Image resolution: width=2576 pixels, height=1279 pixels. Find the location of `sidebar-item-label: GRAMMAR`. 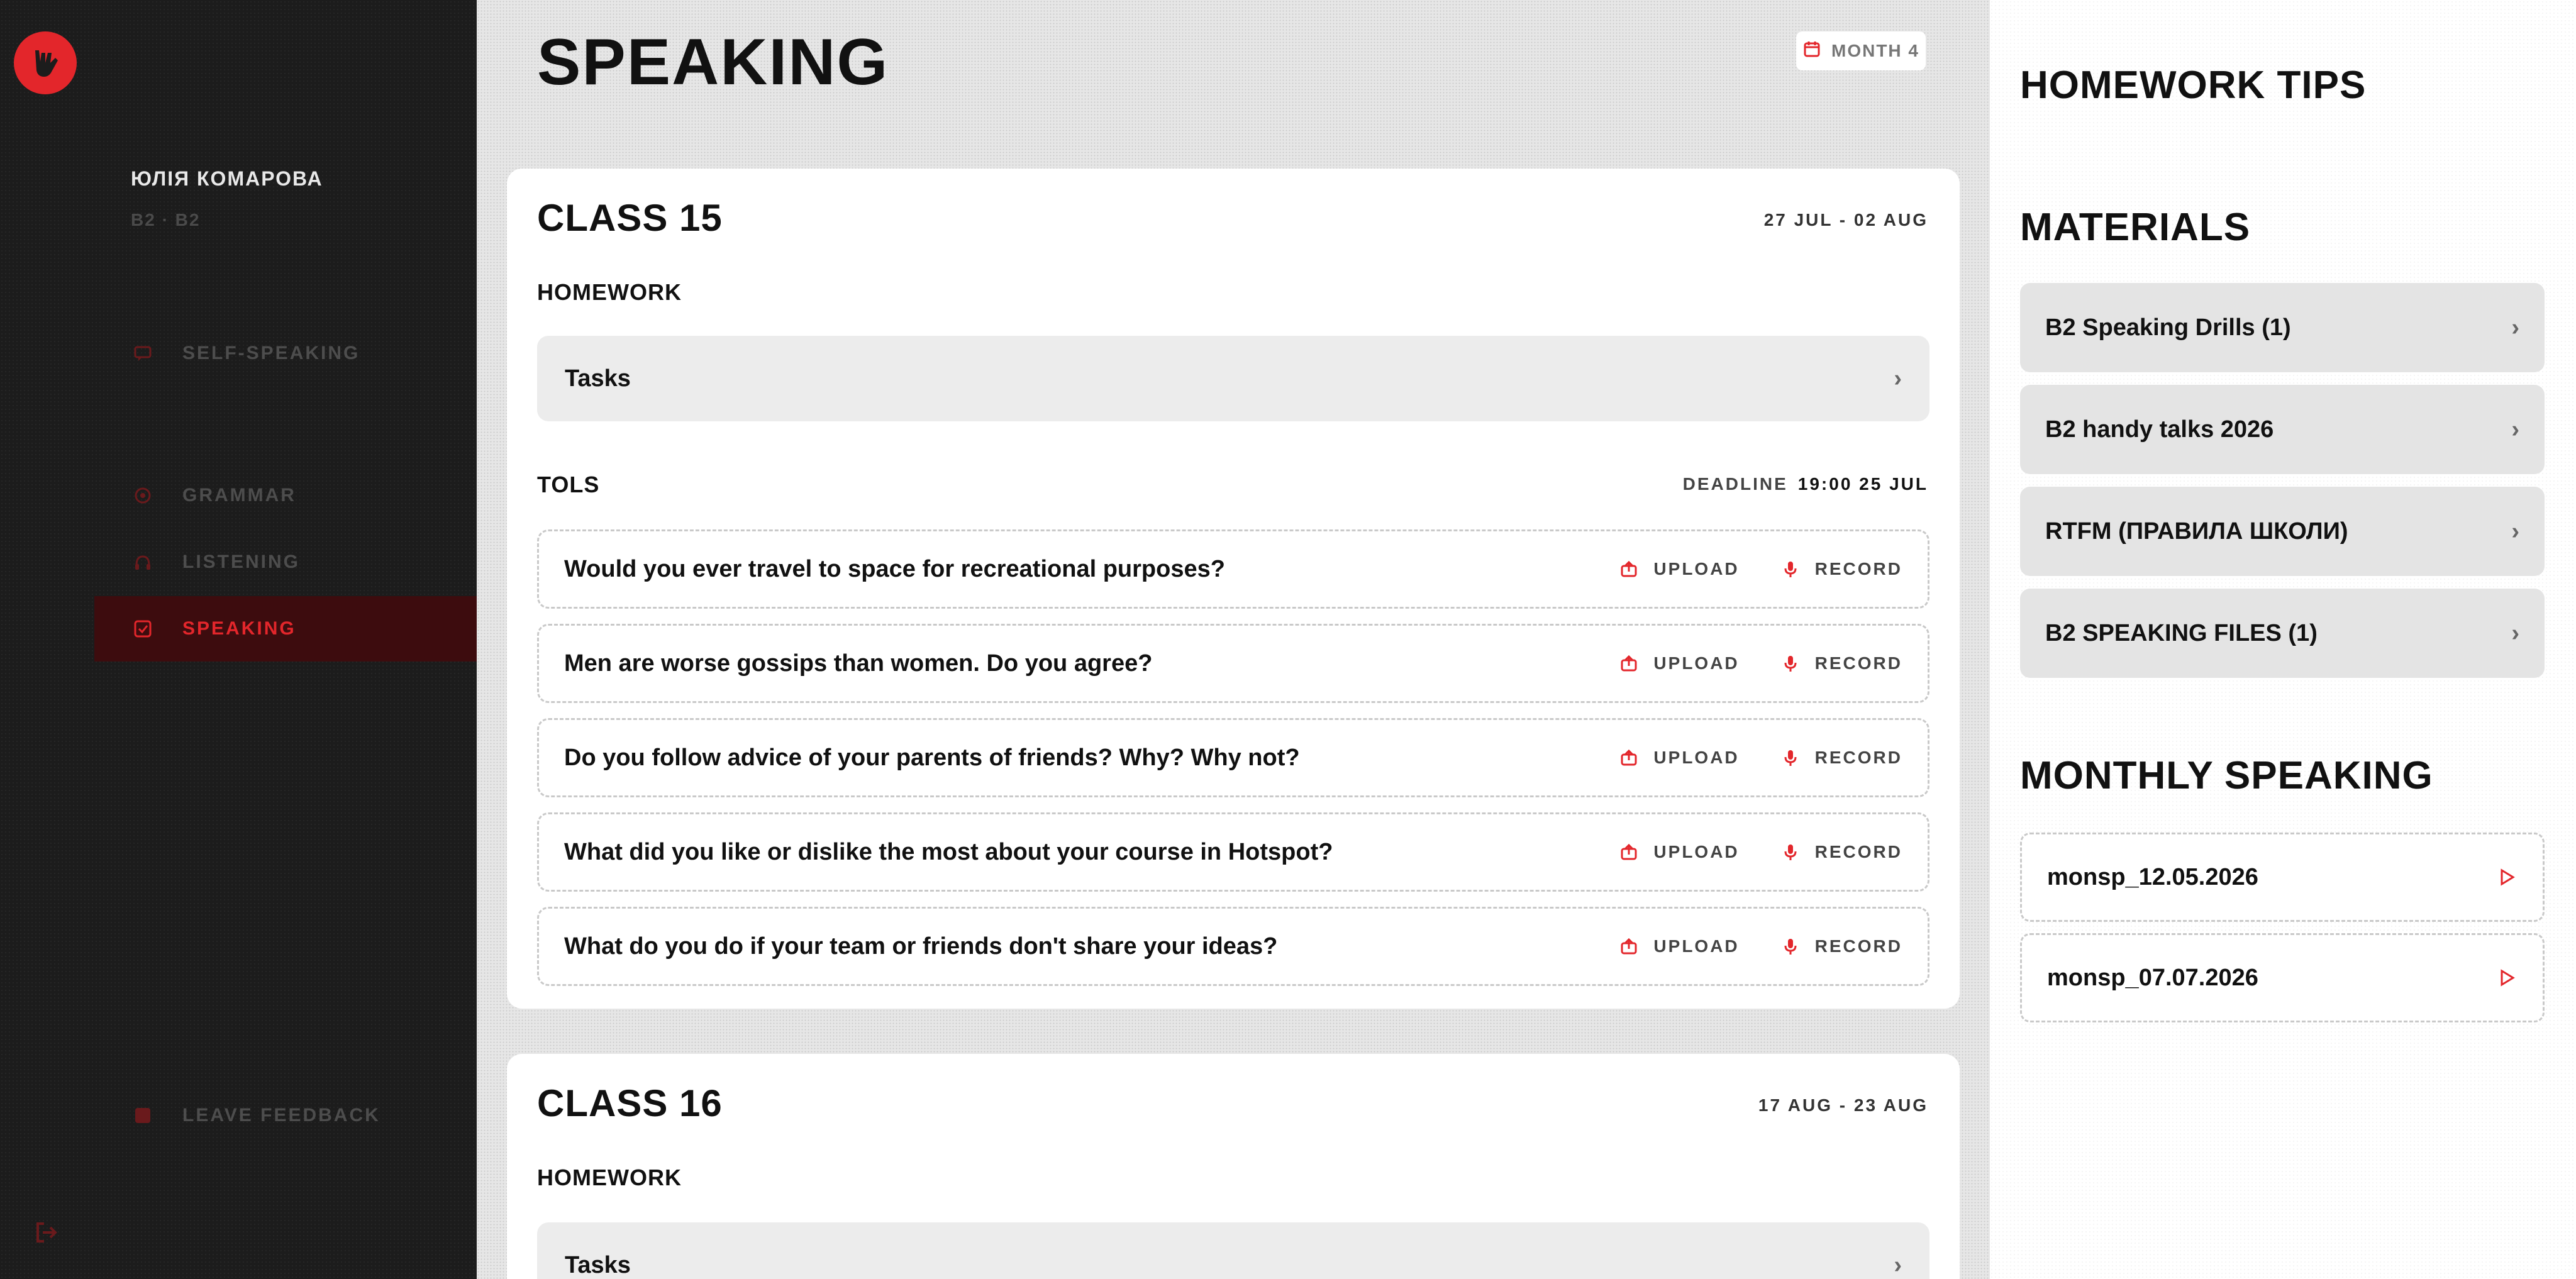

sidebar-item-label: GRAMMAR is located at coordinates (239, 495).